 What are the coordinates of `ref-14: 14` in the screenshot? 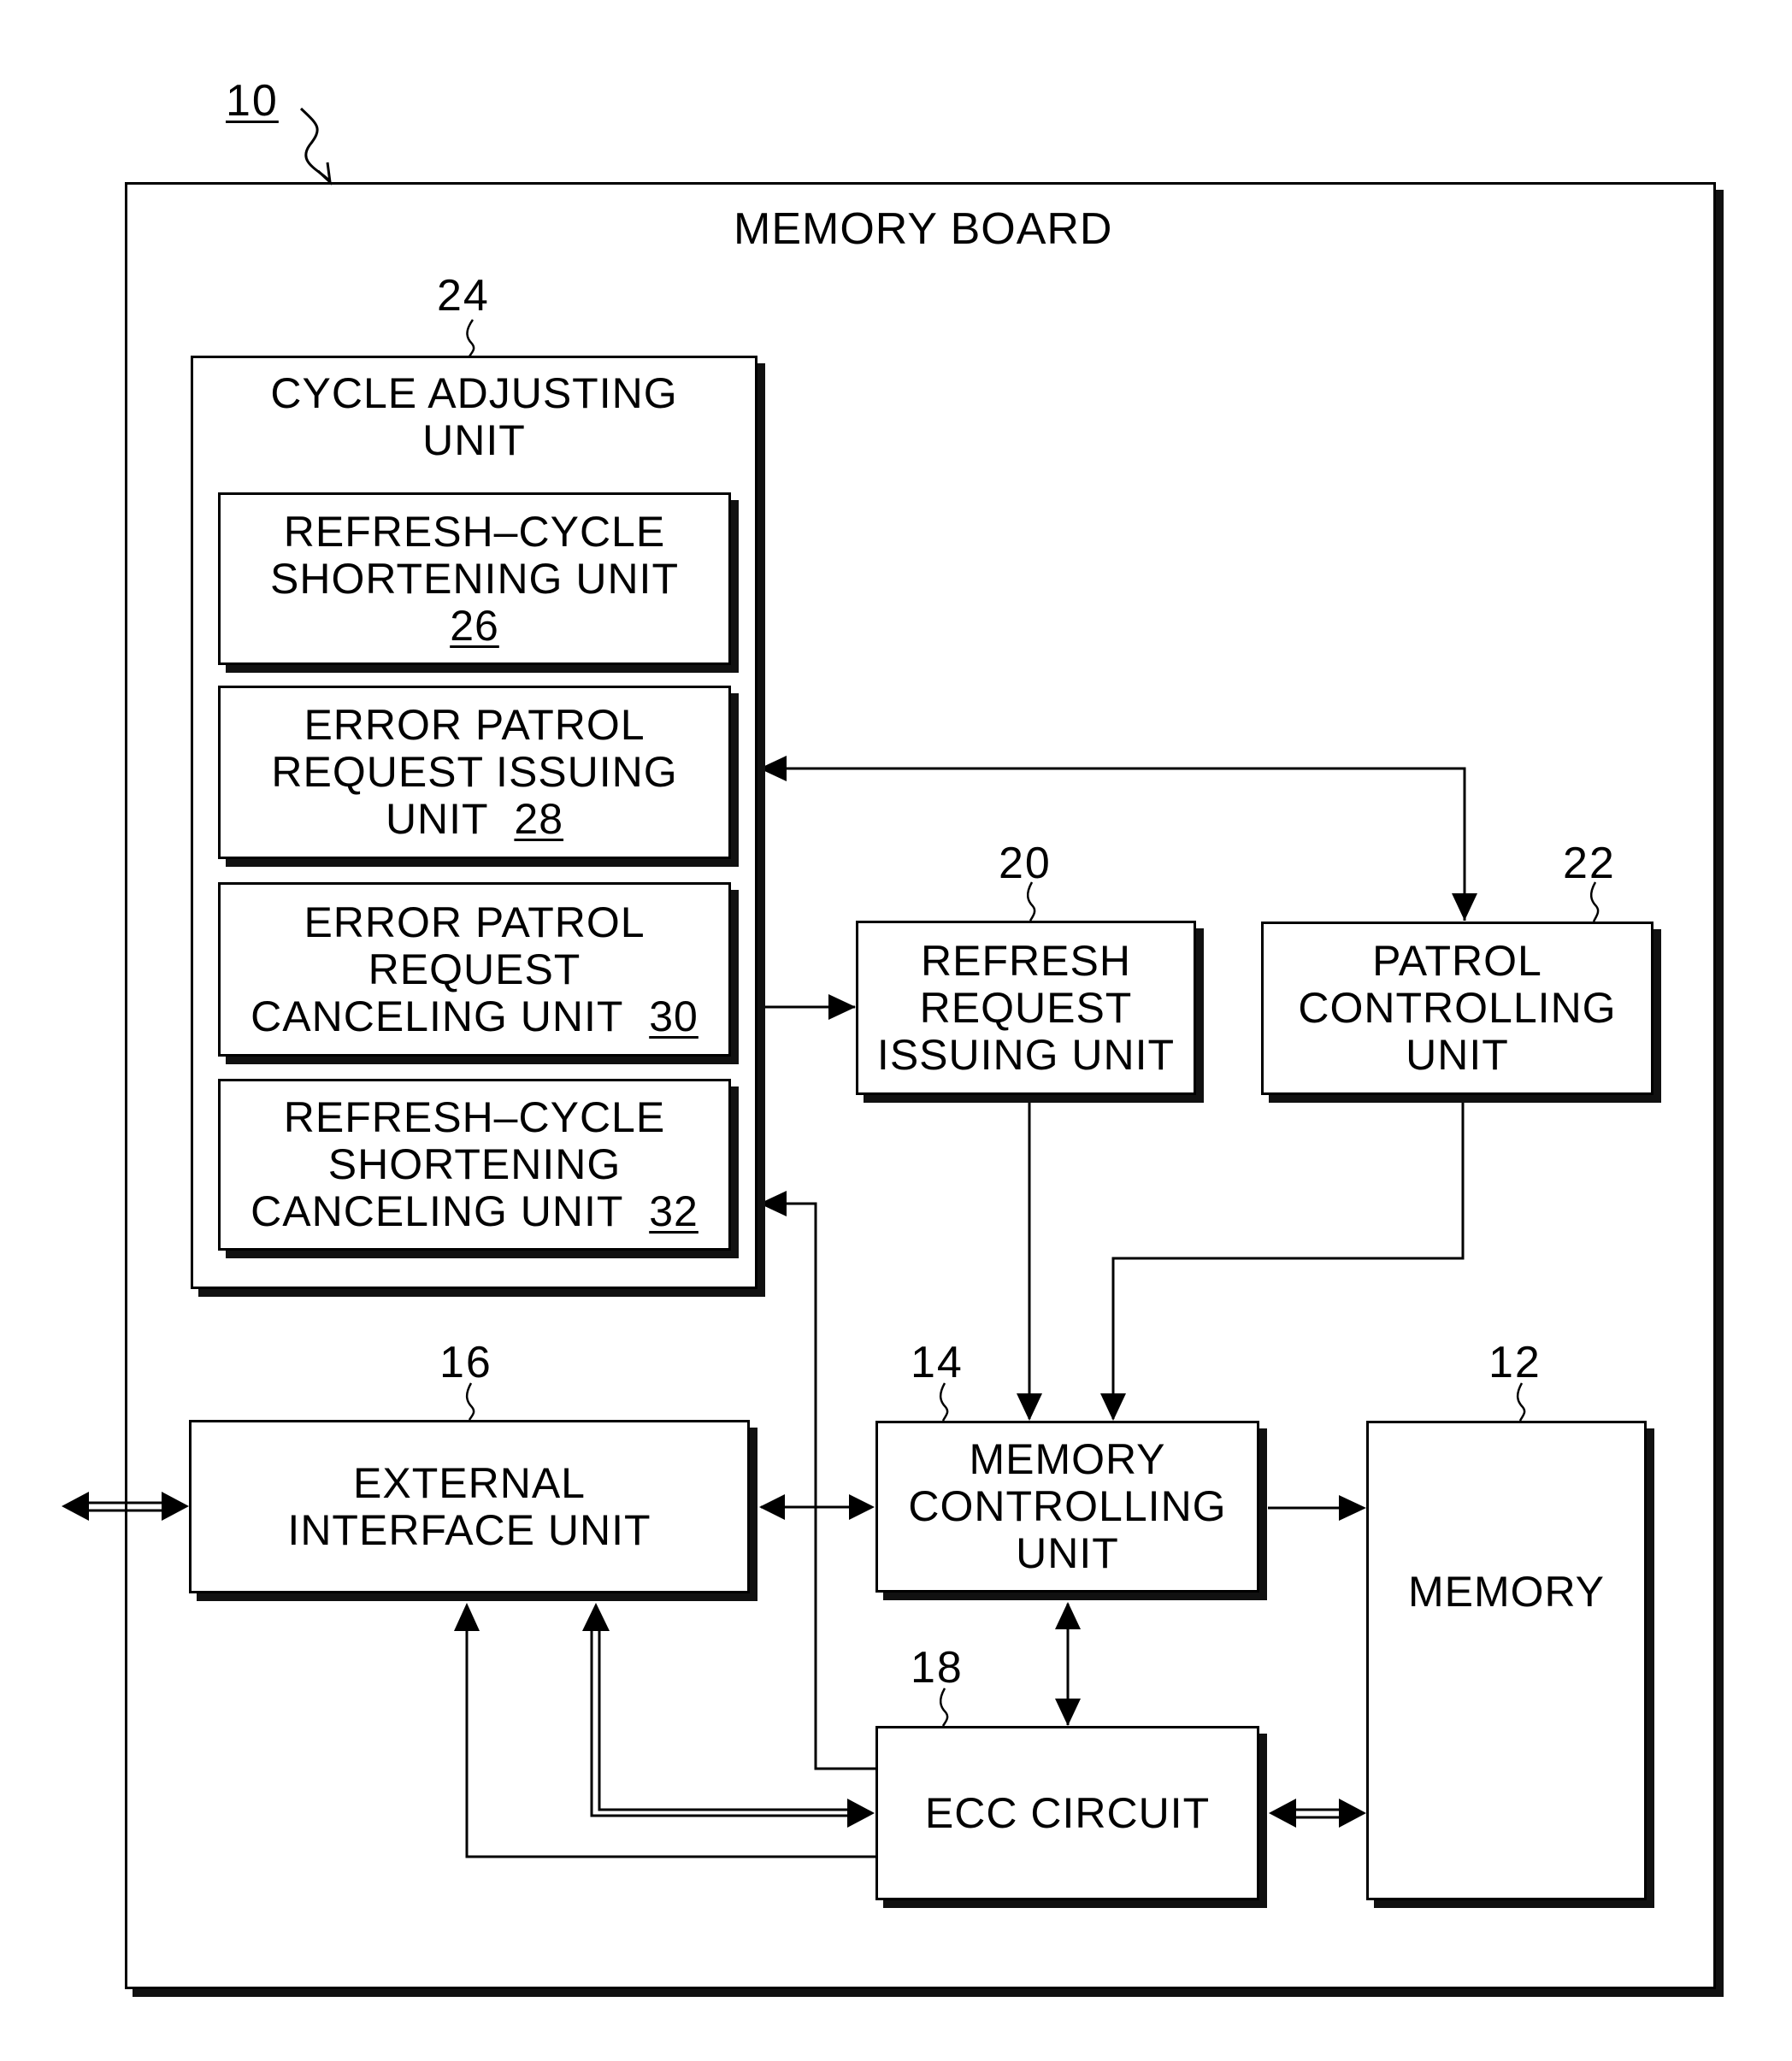 It's located at (938, 1362).